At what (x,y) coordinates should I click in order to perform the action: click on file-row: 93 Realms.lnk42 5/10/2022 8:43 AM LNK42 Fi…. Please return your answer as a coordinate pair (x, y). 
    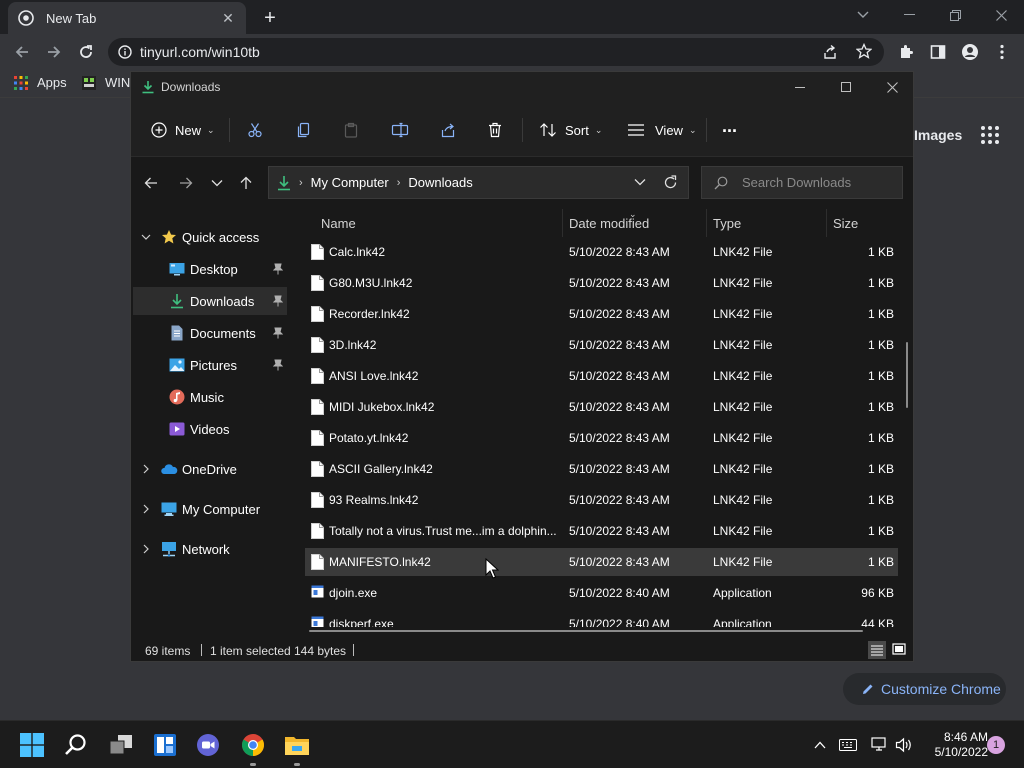
    Looking at the image, I should click on (601, 500).